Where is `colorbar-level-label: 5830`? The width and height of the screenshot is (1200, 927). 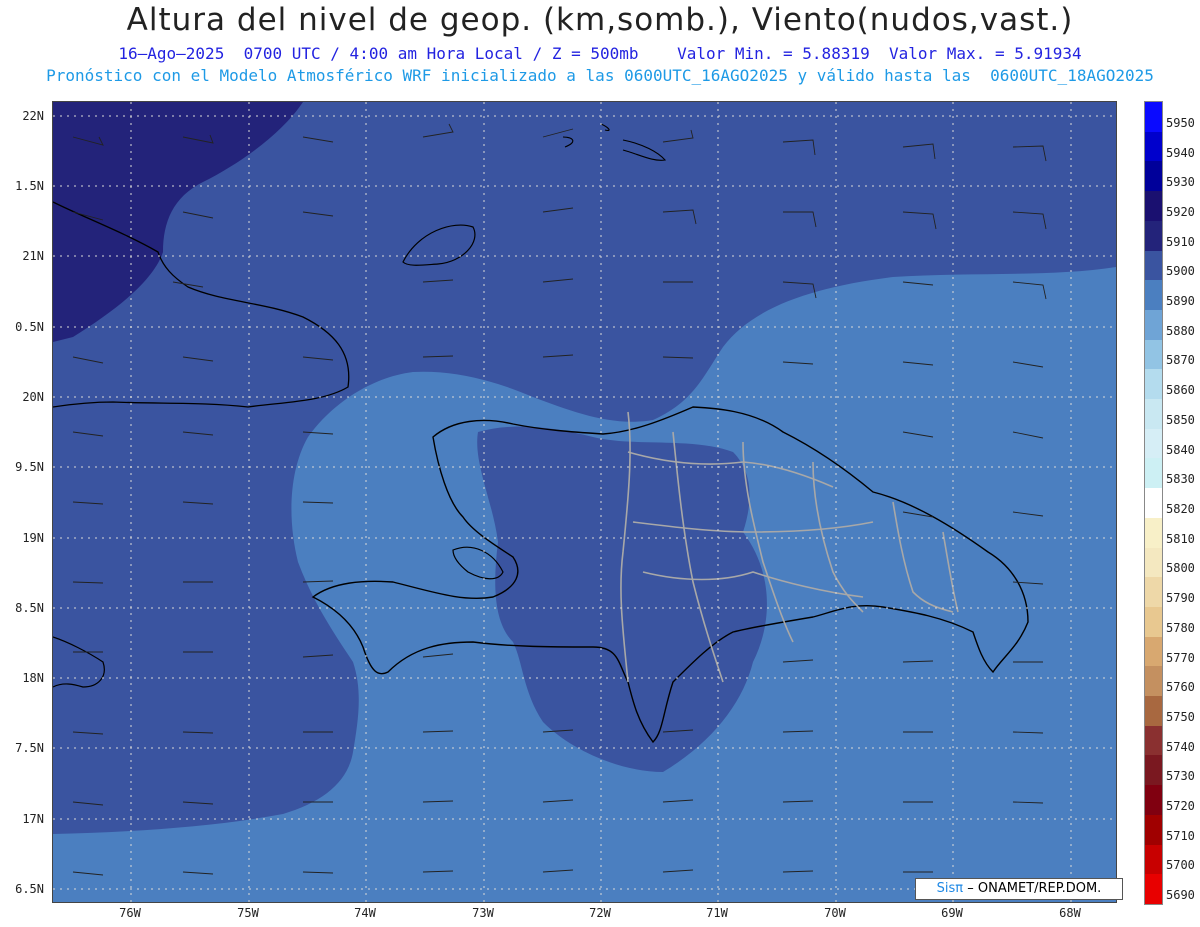
colorbar-level-label: 5830 is located at coordinates (1180, 479).